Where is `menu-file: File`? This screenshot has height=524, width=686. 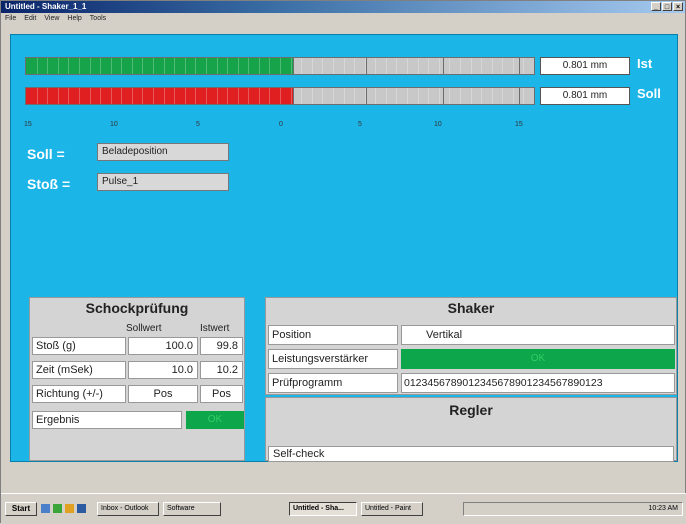
menu-file: File is located at coordinates (10, 18).